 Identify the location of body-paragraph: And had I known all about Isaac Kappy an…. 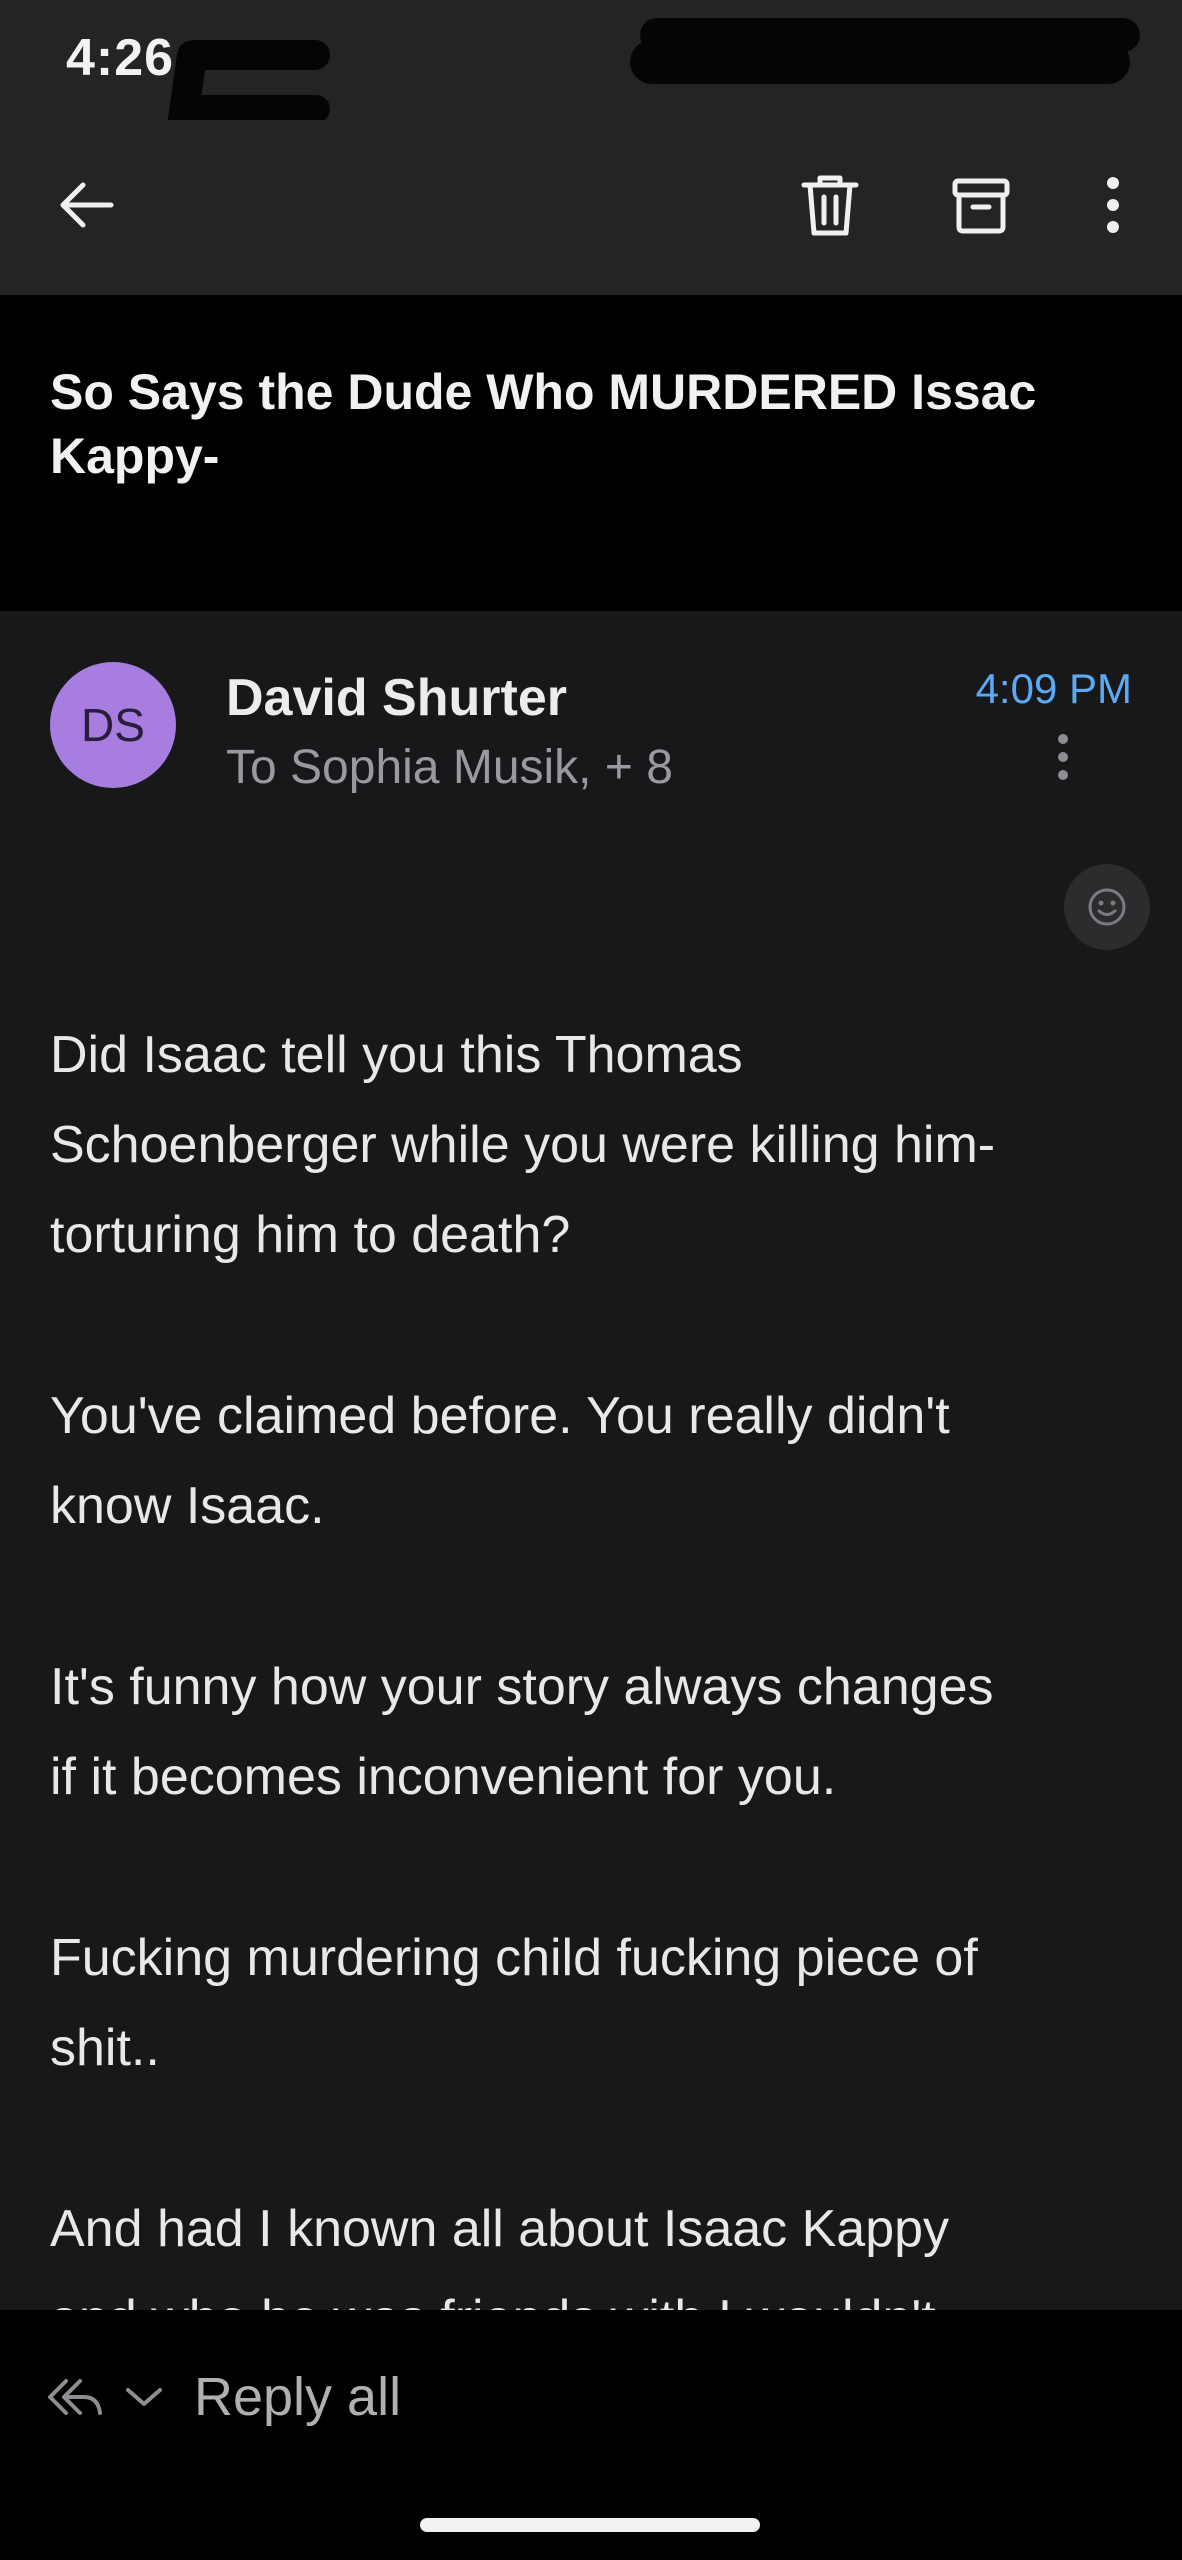
(500, 2255).